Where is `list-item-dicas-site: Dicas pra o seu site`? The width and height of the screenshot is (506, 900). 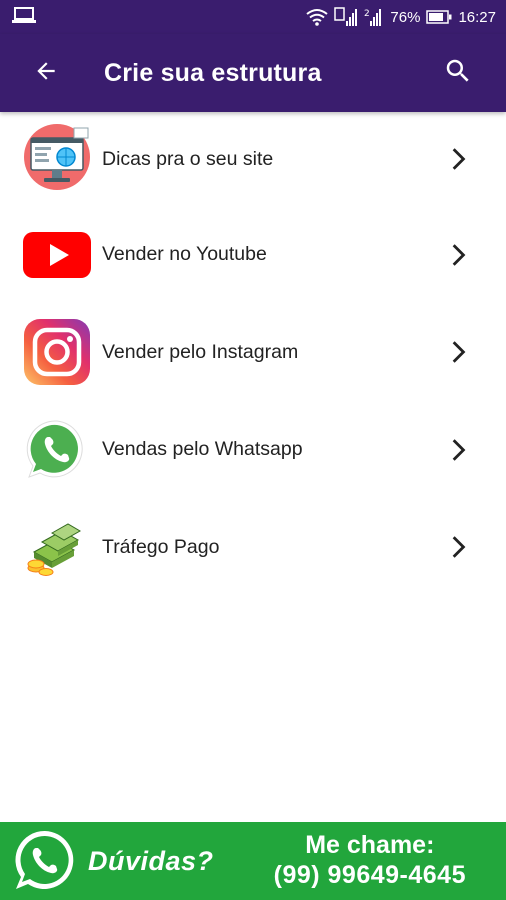 list-item-dicas-site: Dicas pra o seu site is located at coordinates (253, 159).